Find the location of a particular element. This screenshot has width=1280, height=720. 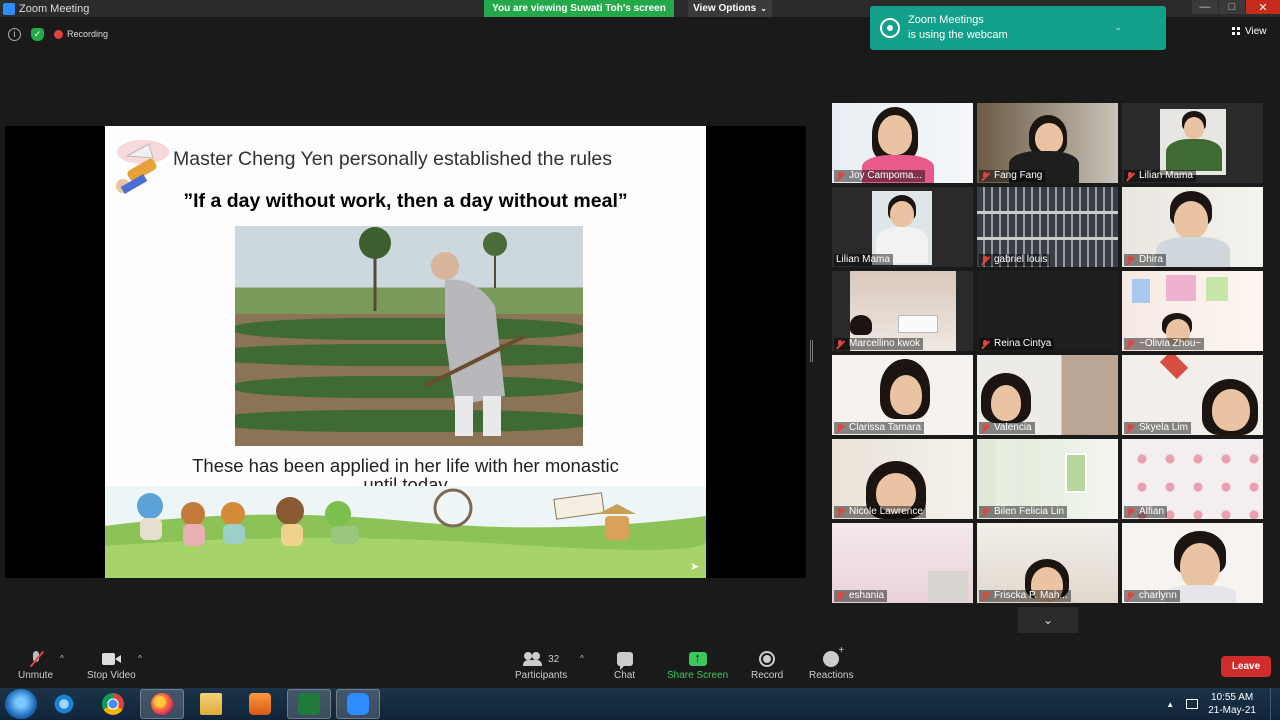

minimize-button: — is located at coordinates (1205, 7).